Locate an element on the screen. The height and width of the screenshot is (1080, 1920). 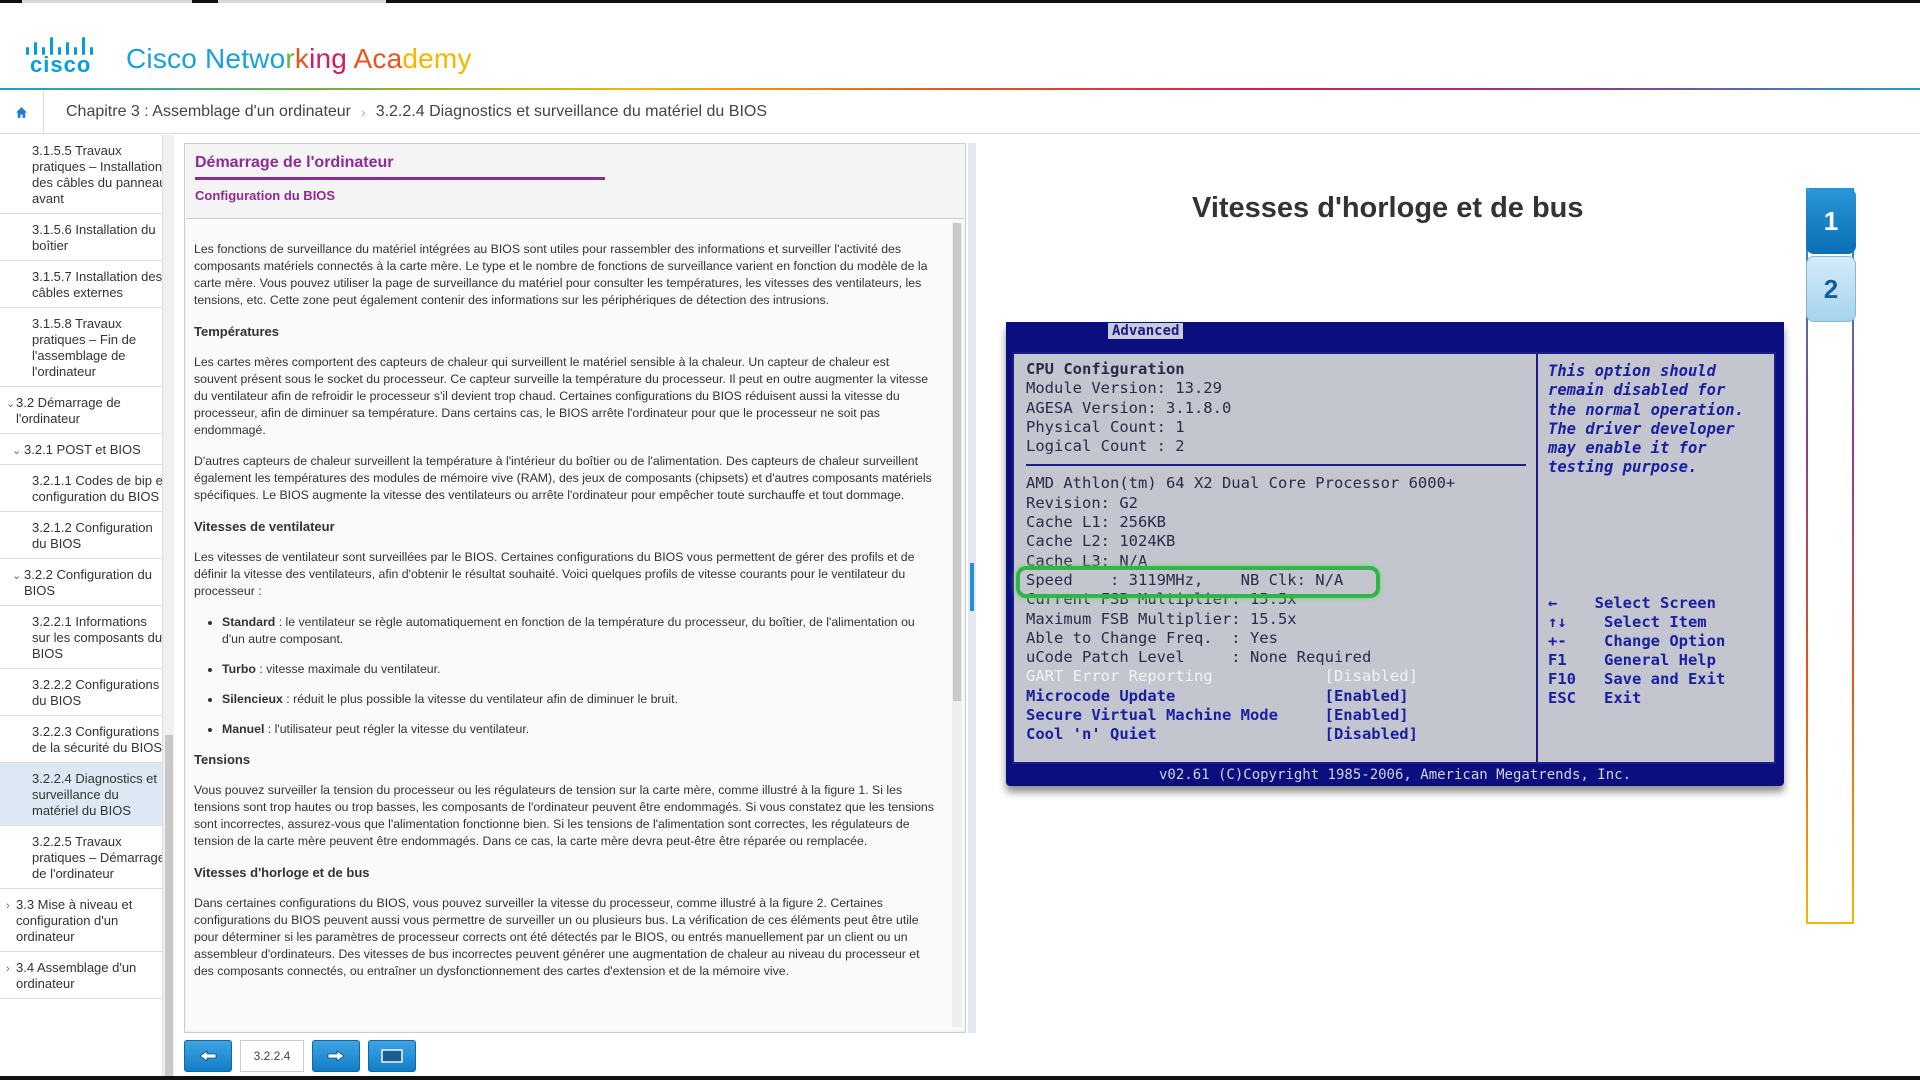
list-item-term: Turbo is located at coordinates (239, 669).